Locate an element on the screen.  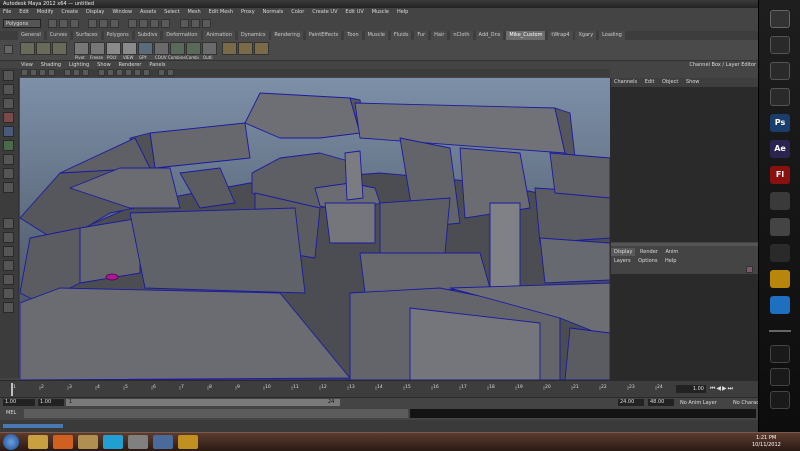
menu-create: Create is located at coordinates (69, 12).